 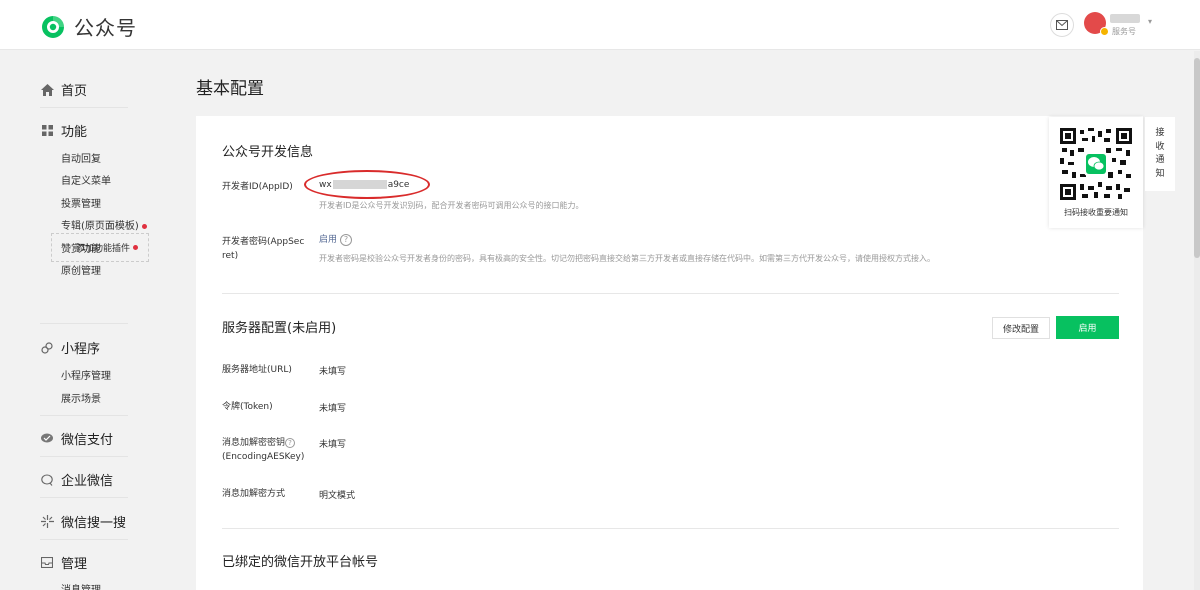 I want to click on url-value: 未填写, so click(x=333, y=372).